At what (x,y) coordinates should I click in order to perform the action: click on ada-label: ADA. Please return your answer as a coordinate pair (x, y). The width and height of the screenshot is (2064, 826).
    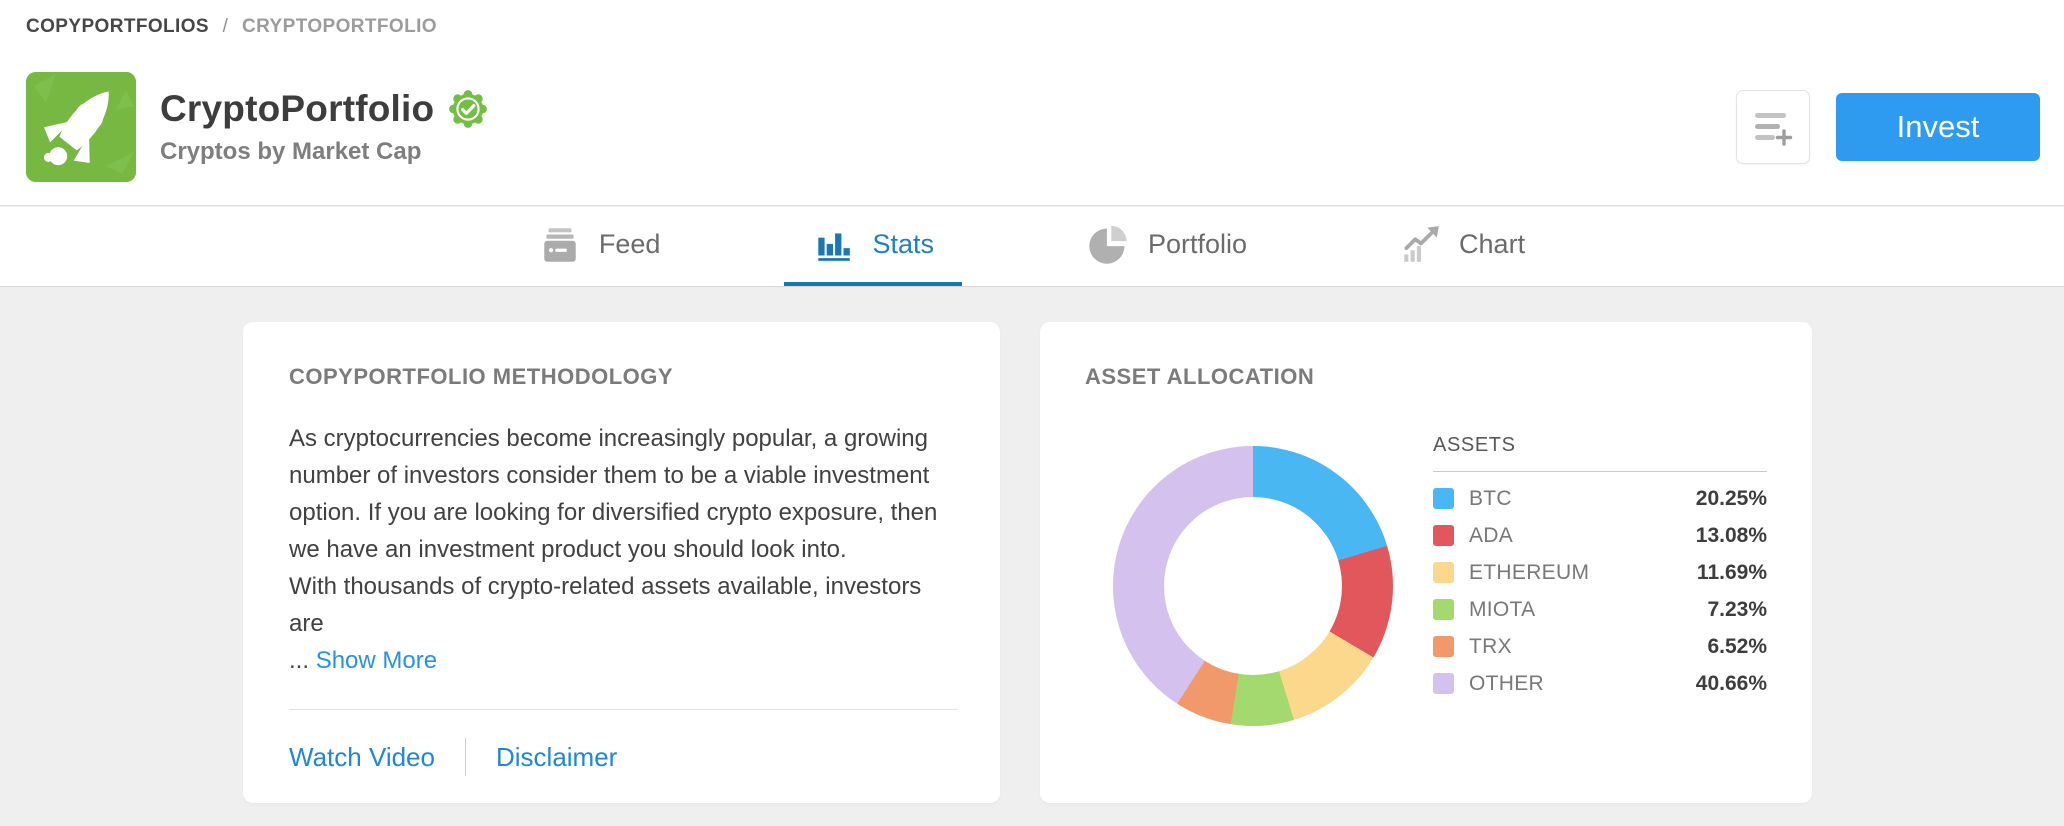
    Looking at the image, I should click on (1491, 535).